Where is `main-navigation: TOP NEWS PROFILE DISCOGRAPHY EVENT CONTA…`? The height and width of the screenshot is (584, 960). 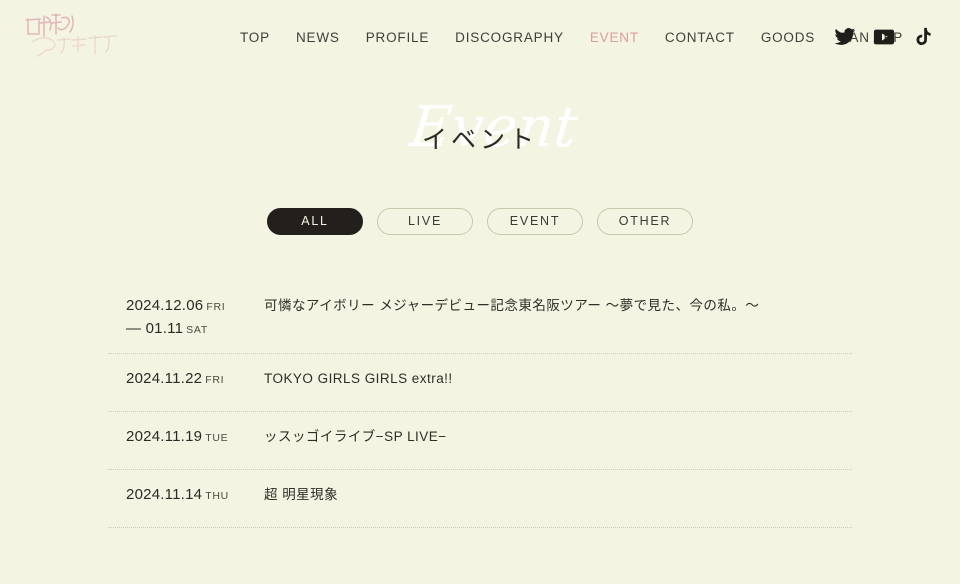 main-navigation: TOP NEWS PROFILE DISCOGRAPHY EVENT CONTA… is located at coordinates (578, 38).